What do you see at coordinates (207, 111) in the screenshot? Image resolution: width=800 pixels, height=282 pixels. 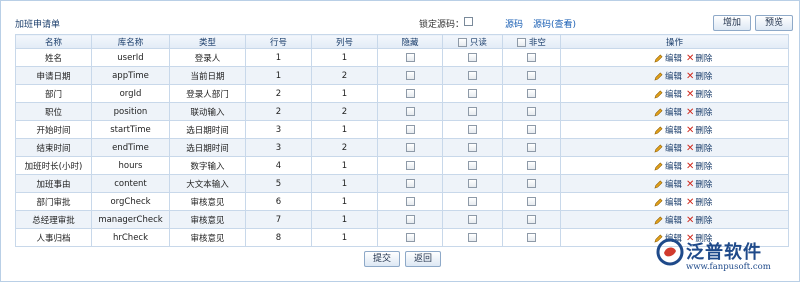 I see `cell-type: 联动输入` at bounding box center [207, 111].